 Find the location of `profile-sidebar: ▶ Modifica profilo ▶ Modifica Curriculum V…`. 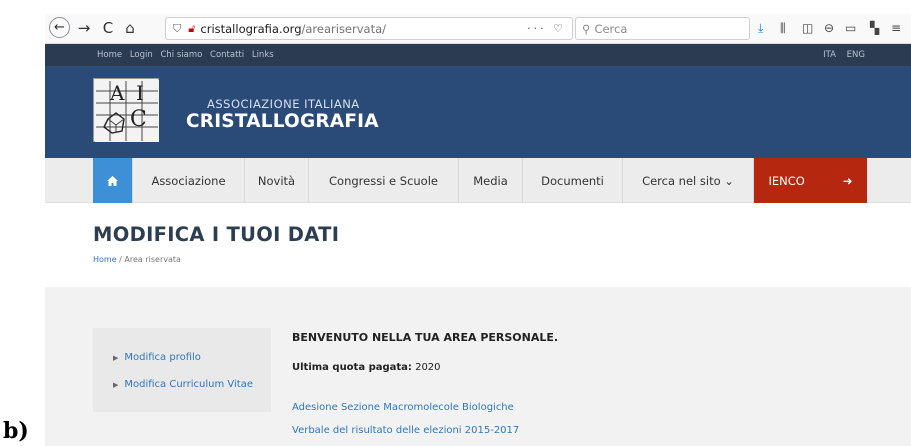

profile-sidebar: ▶ Modifica profilo ▶ Modifica Curriculum V… is located at coordinates (182, 370).